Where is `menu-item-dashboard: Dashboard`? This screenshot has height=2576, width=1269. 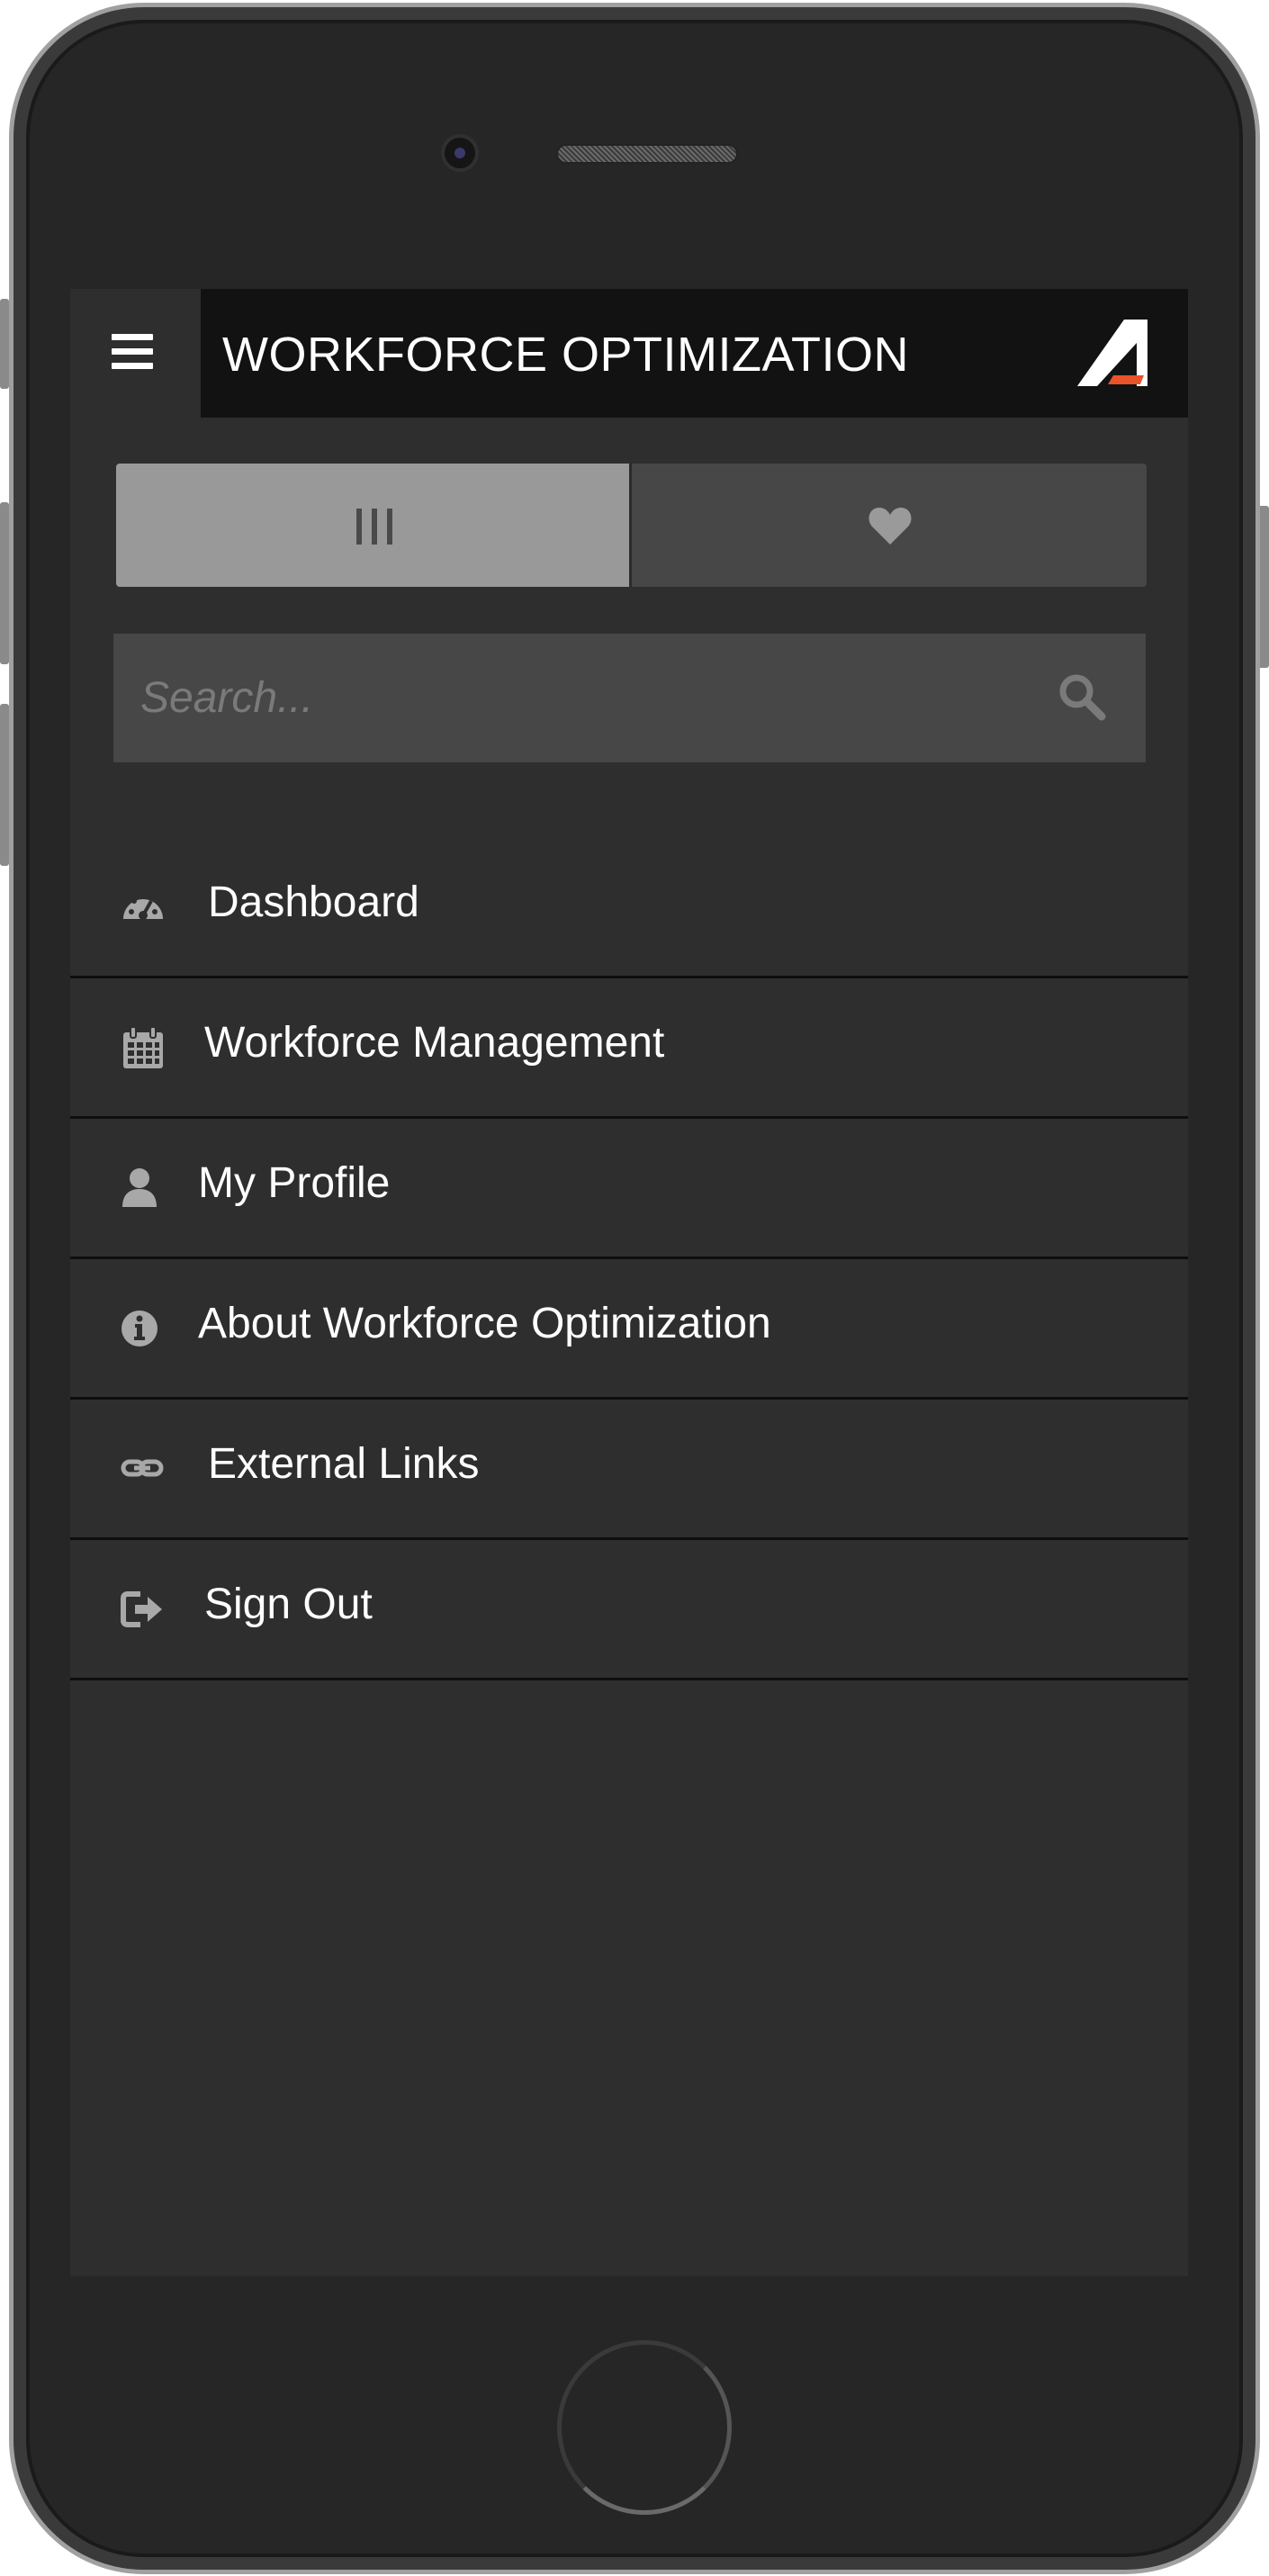 menu-item-dashboard: Dashboard is located at coordinates (629, 908).